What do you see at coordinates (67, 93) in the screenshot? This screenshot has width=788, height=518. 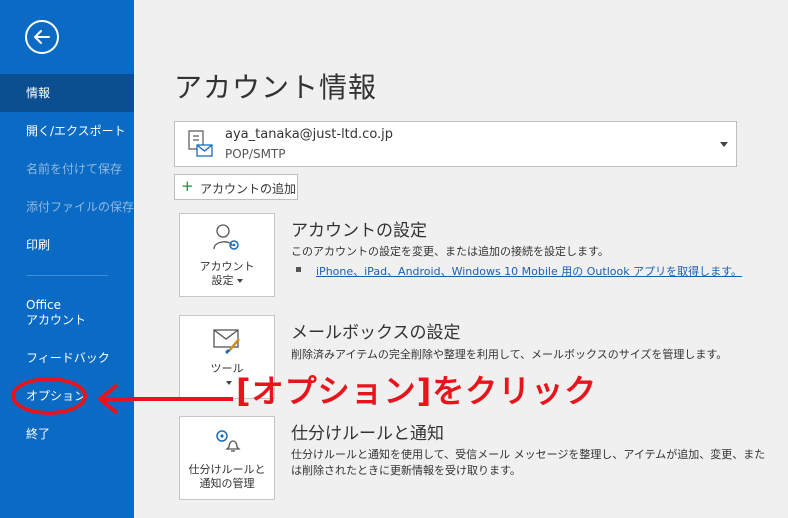 I see `sidebar-item-info: 情報` at bounding box center [67, 93].